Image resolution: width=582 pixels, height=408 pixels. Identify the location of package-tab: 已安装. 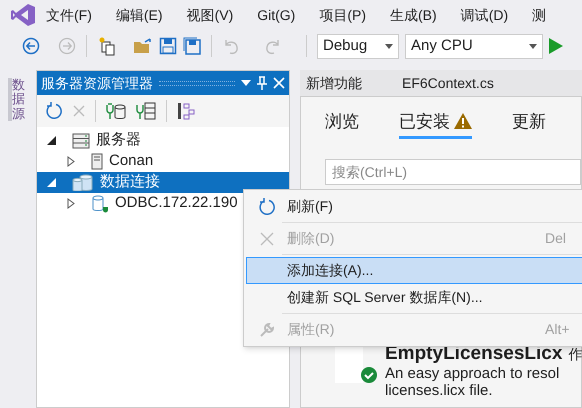
(435, 123).